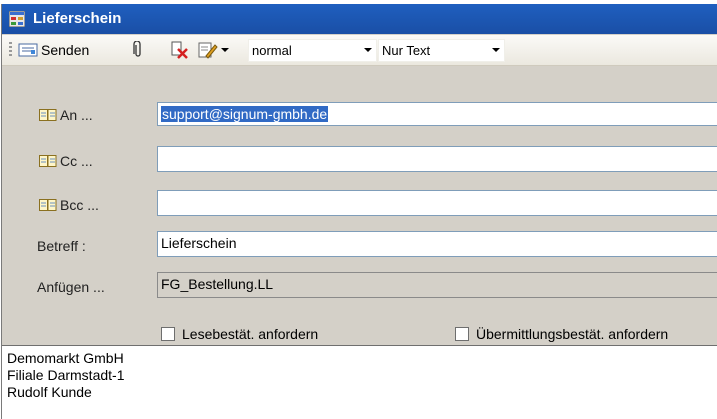  I want to click on attach-button, so click(138, 50).